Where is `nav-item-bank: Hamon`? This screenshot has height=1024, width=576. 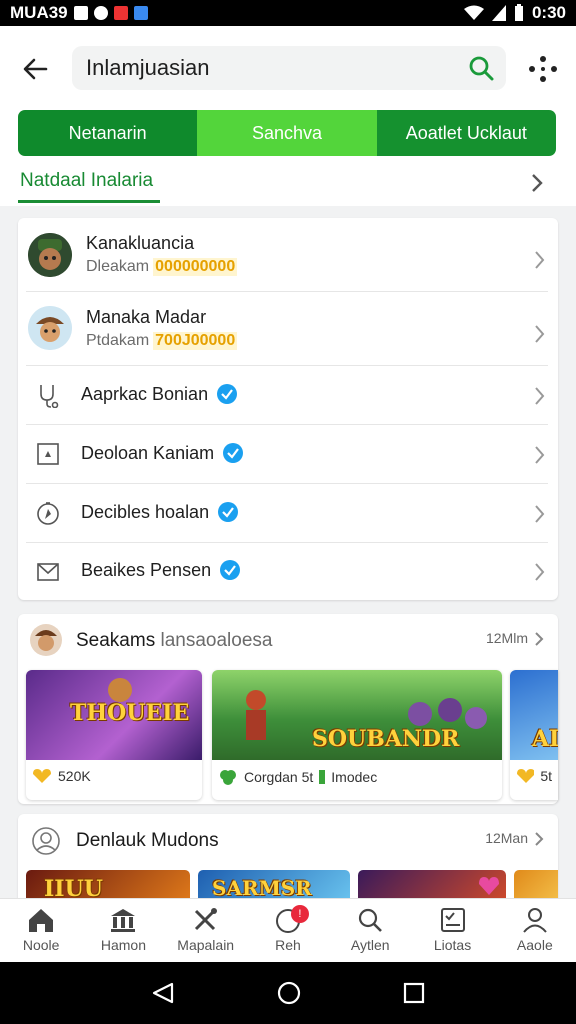
nav-item-bank: Hamon is located at coordinates (123, 930).